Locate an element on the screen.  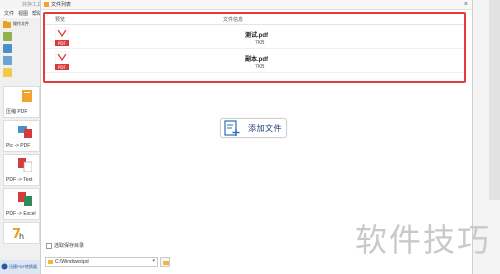
tool-label: PDF -> Excel is located at coordinates (21, 214).